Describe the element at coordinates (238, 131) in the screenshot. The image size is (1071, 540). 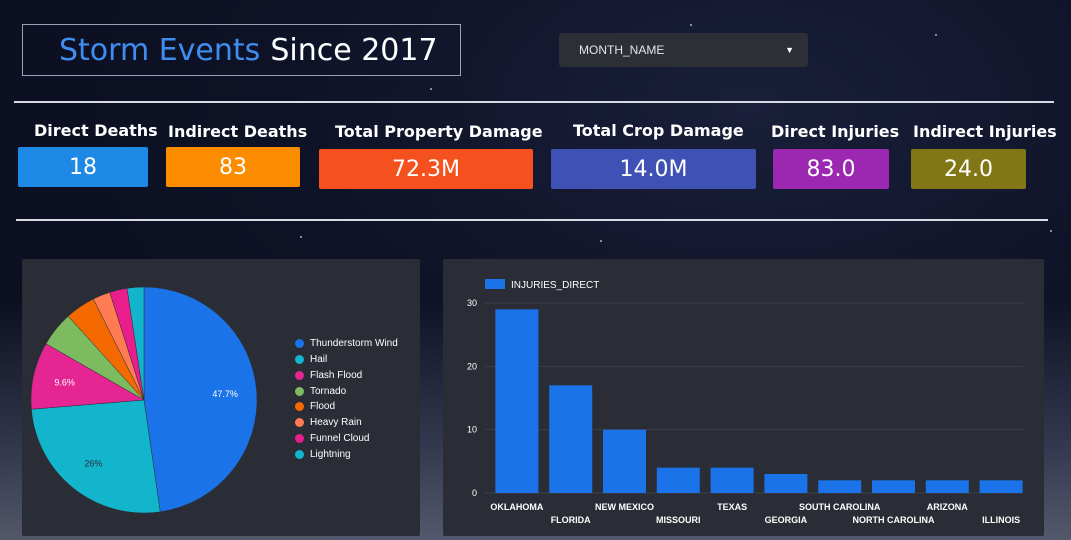
I see `kpi-label-indirect-deaths: Indirect Deaths` at that location.